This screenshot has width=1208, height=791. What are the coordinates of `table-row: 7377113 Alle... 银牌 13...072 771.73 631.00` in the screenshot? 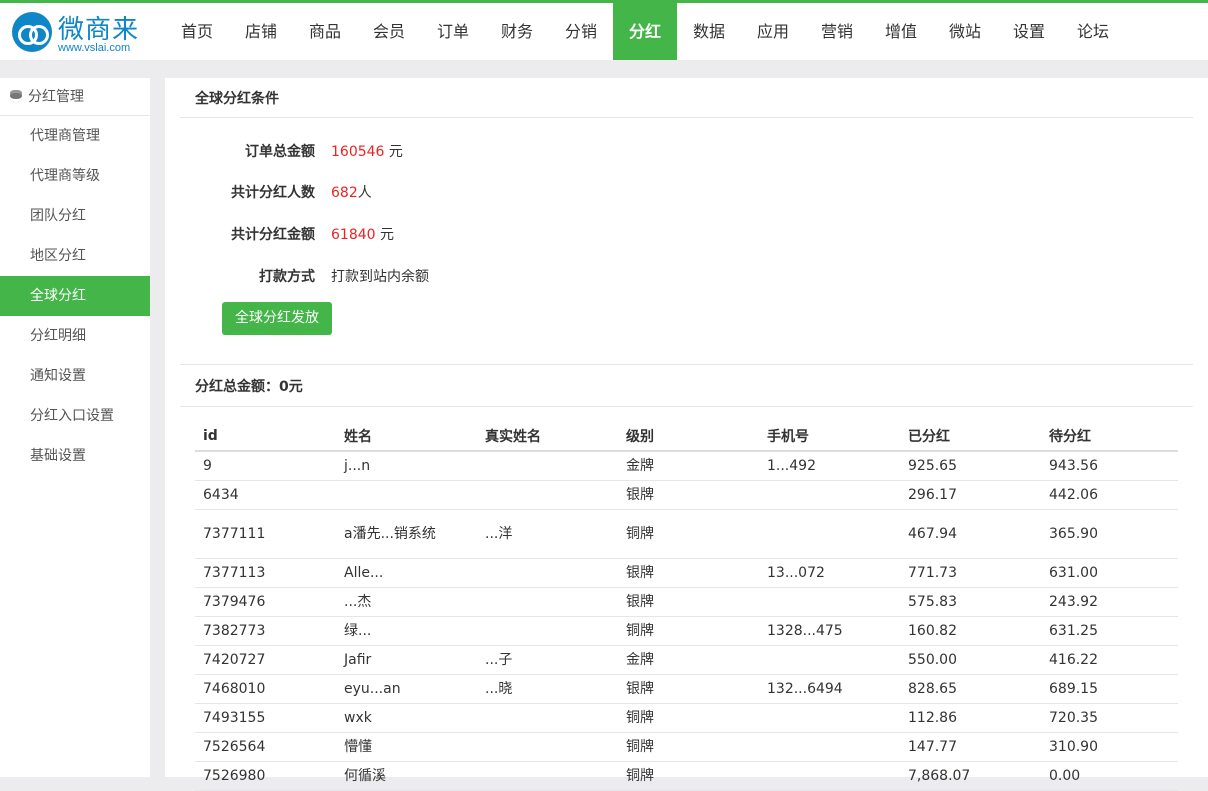 It's located at (686, 573).